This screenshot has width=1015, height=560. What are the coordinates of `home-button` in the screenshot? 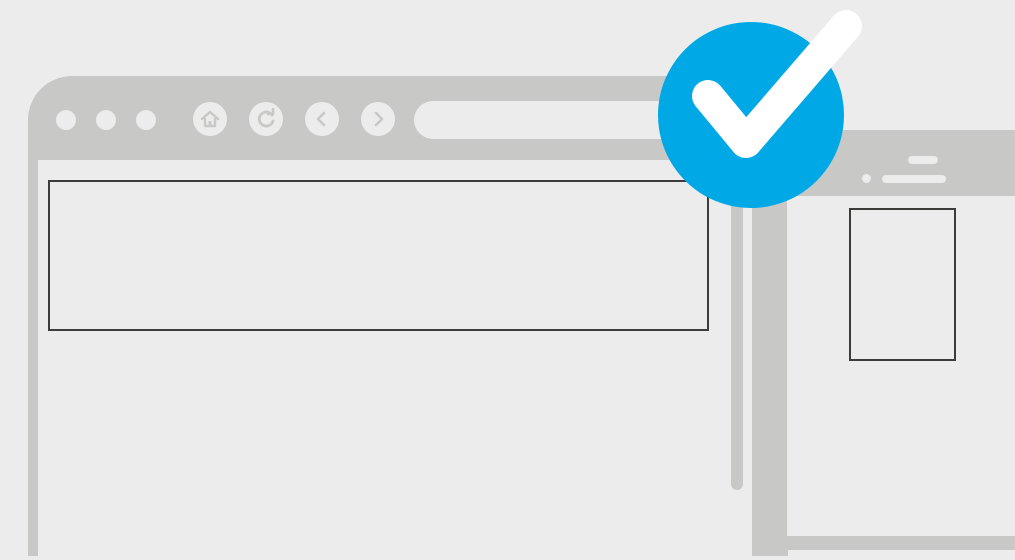 It's located at (210, 119).